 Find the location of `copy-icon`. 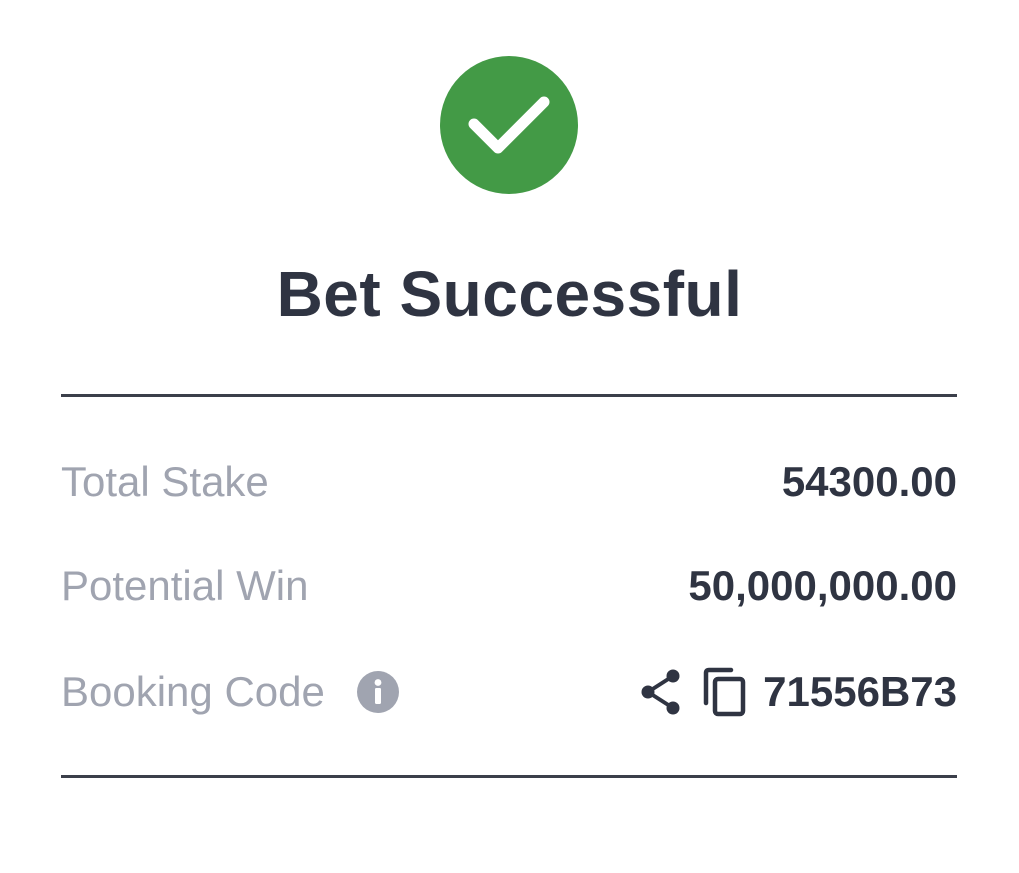

copy-icon is located at coordinates (724, 692).